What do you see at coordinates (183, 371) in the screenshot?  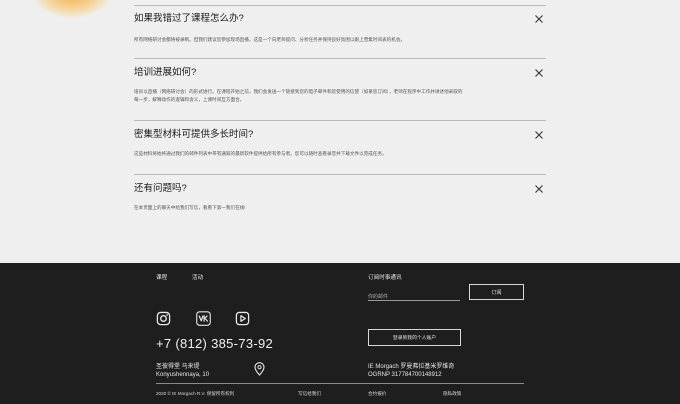 I see `address-text: 圣彼得堡 马来堤 Konyushennaya, 10` at bounding box center [183, 371].